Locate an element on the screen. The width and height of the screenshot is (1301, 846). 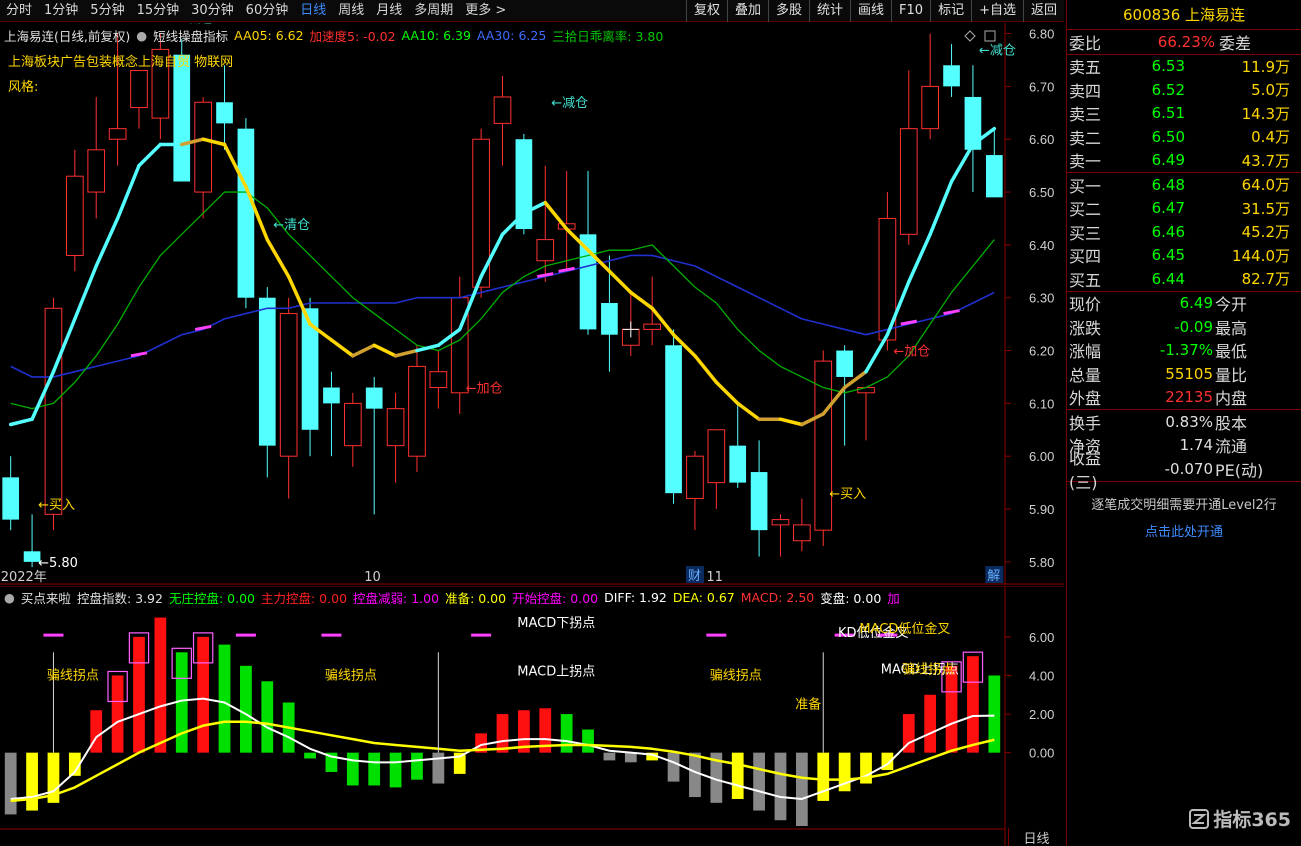
period-tab-0: 分时 is located at coordinates (19, 11).